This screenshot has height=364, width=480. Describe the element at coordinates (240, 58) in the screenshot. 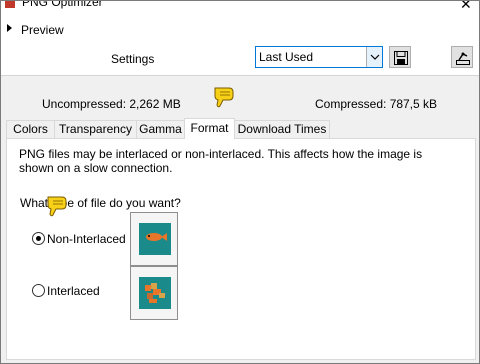

I see `settings-toolbar: Settings Last Used` at that location.